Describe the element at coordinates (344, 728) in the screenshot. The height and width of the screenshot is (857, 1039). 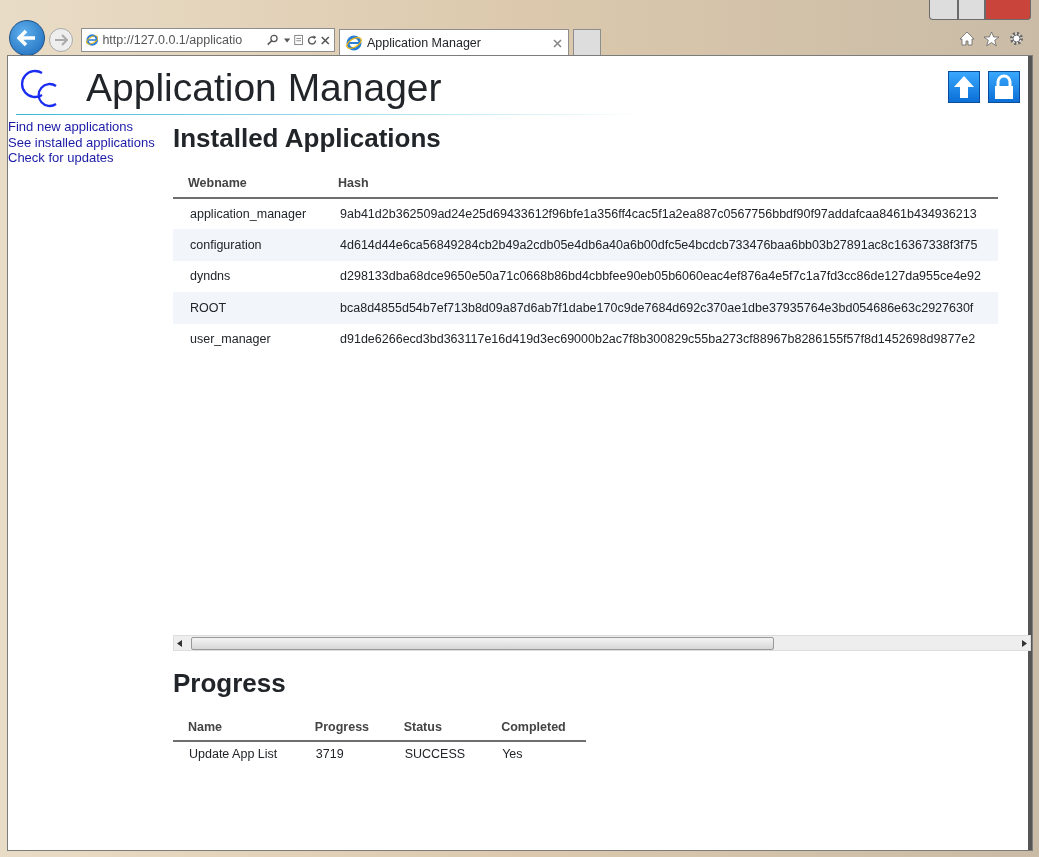
I see `column-header: Progress` at that location.